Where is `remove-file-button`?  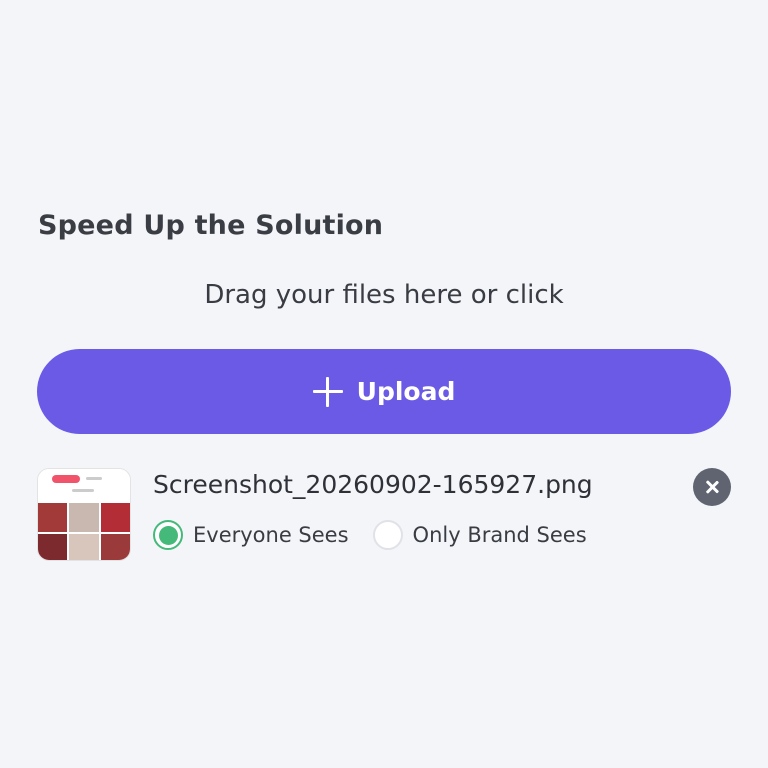 remove-file-button is located at coordinates (712, 487).